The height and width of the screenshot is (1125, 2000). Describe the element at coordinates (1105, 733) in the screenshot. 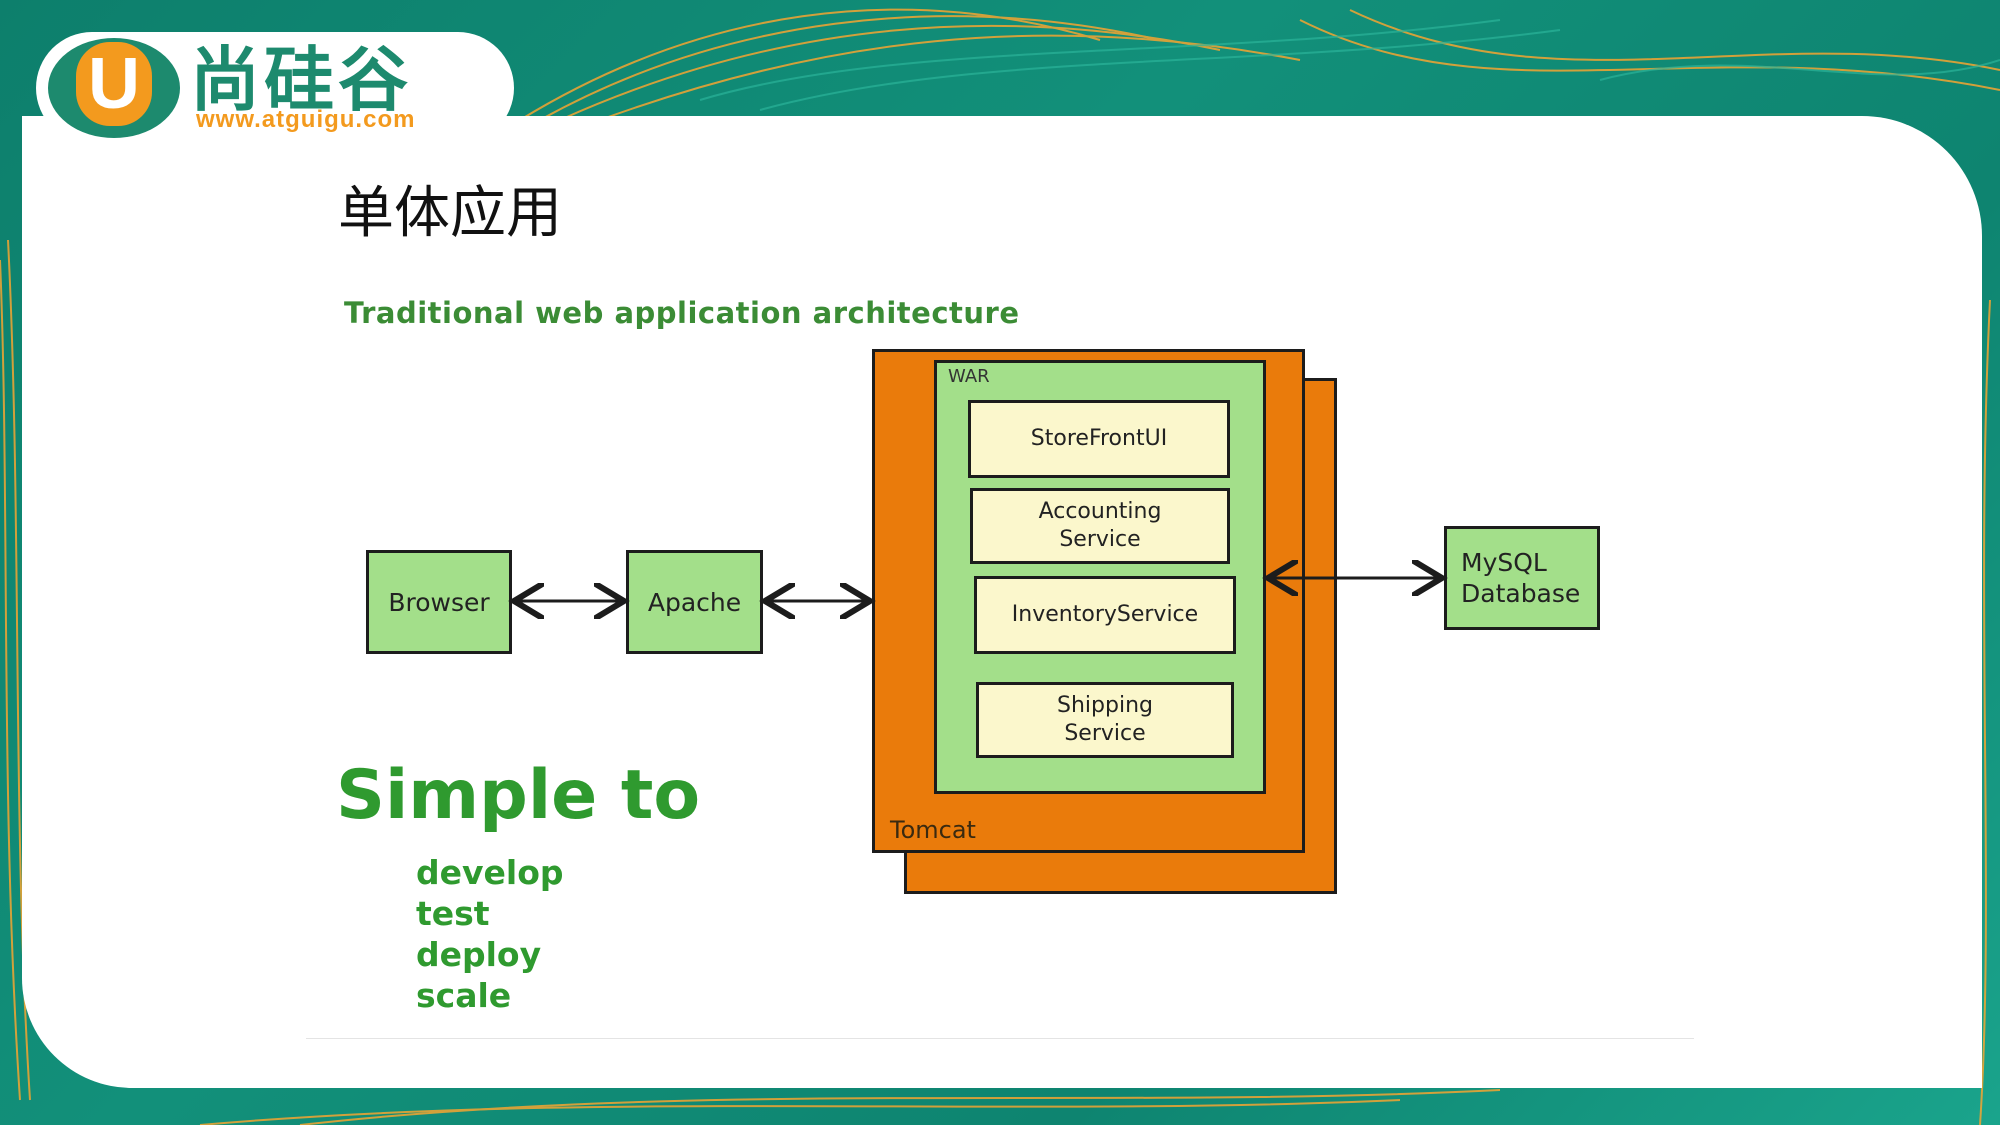

I see `shipping-label-line2: Service` at that location.